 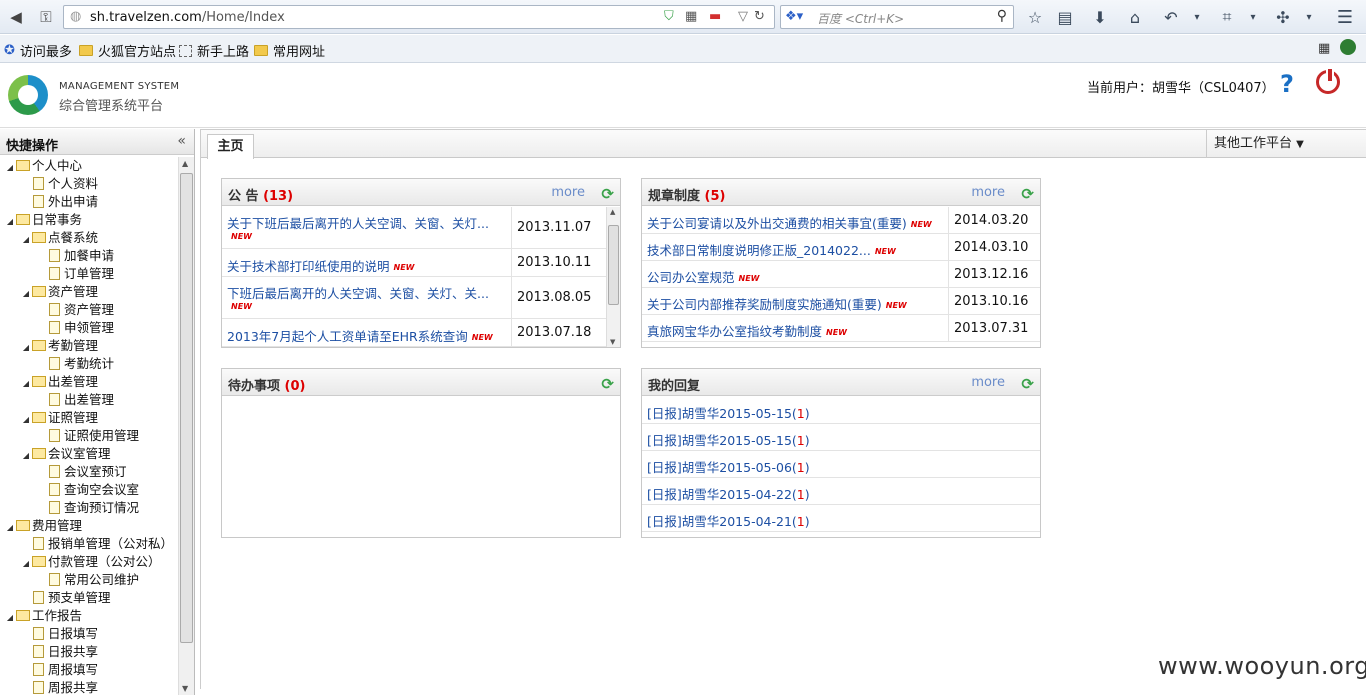 What do you see at coordinates (89, 400) in the screenshot?
I see `tree-item: 出差管理` at bounding box center [89, 400].